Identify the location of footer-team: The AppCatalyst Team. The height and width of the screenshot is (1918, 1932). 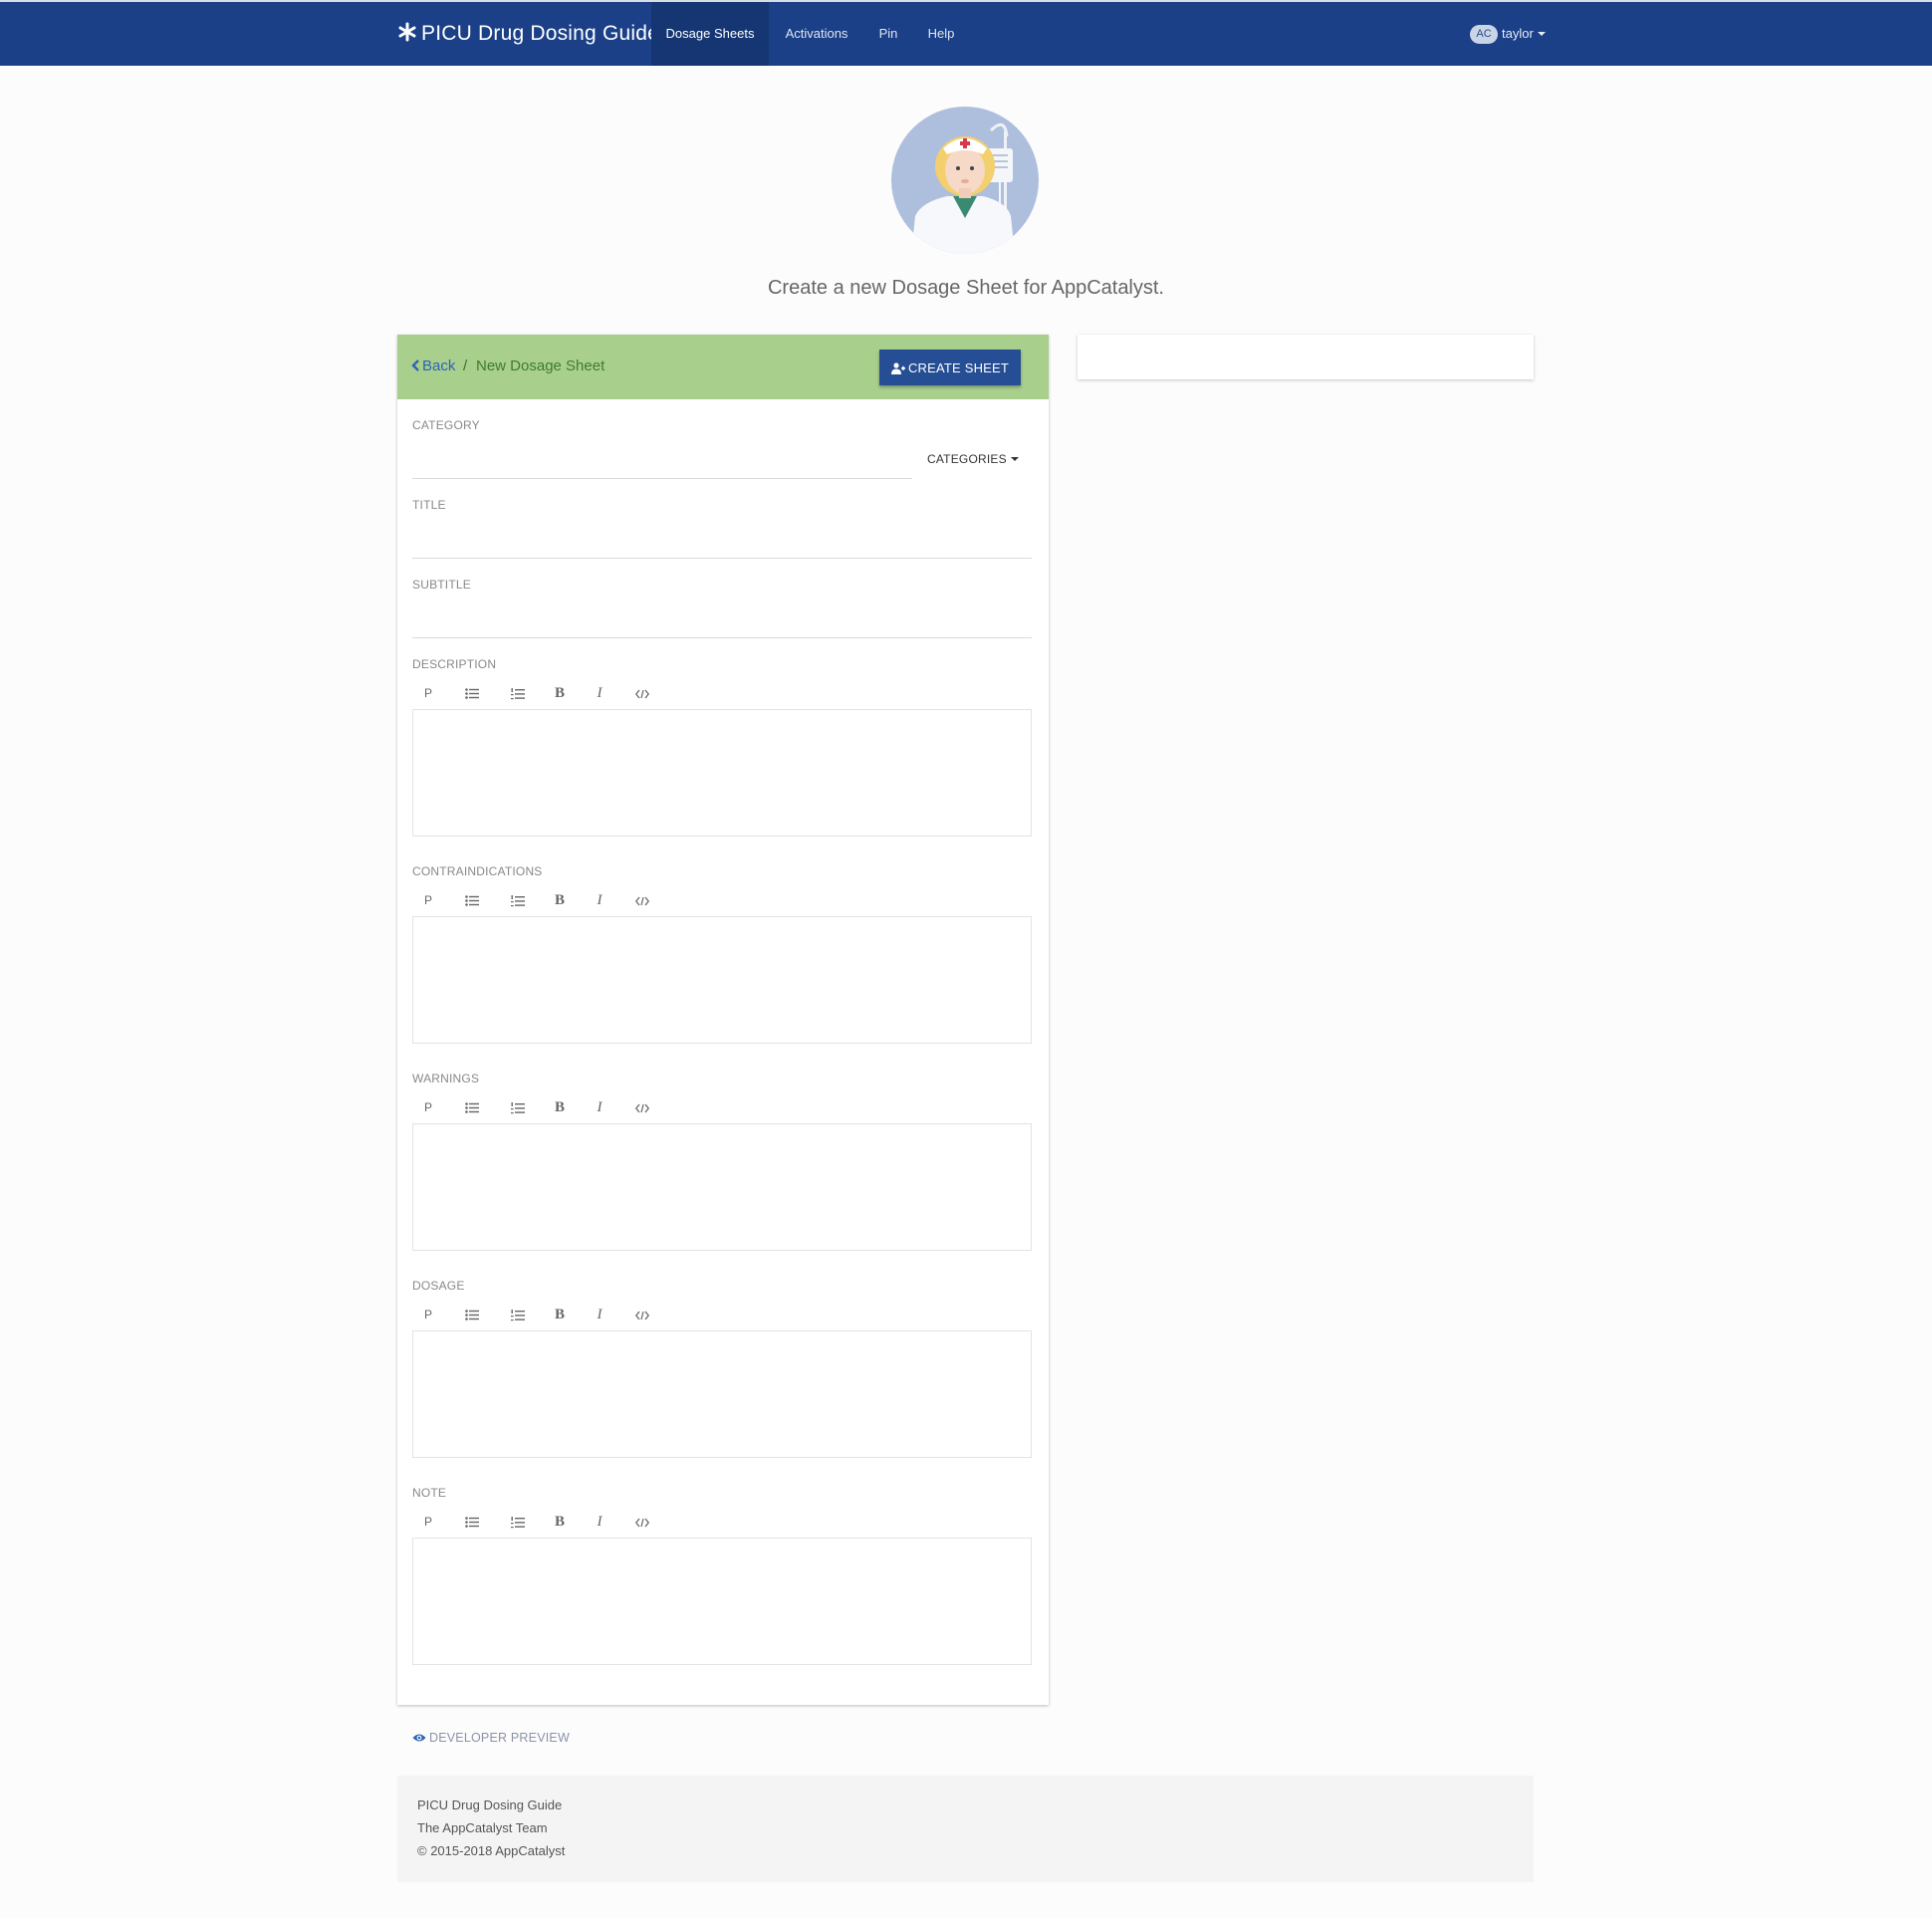
(483, 1827).